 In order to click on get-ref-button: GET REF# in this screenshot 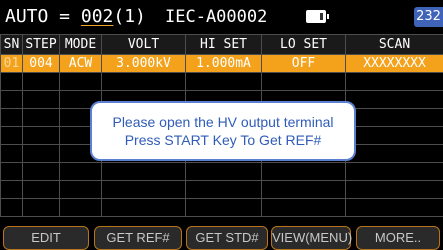, I will do `click(138, 238)`.